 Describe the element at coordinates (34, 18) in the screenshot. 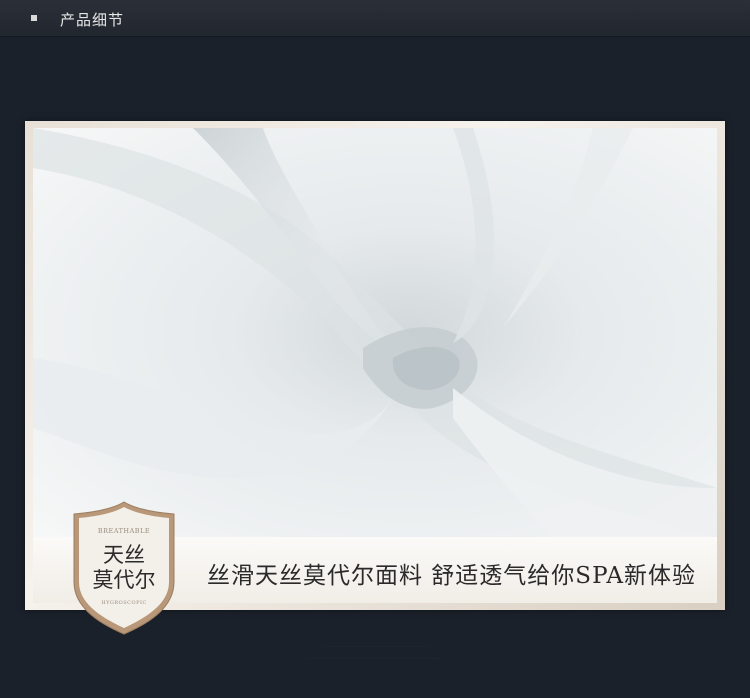

I see `bullet-icon` at that location.